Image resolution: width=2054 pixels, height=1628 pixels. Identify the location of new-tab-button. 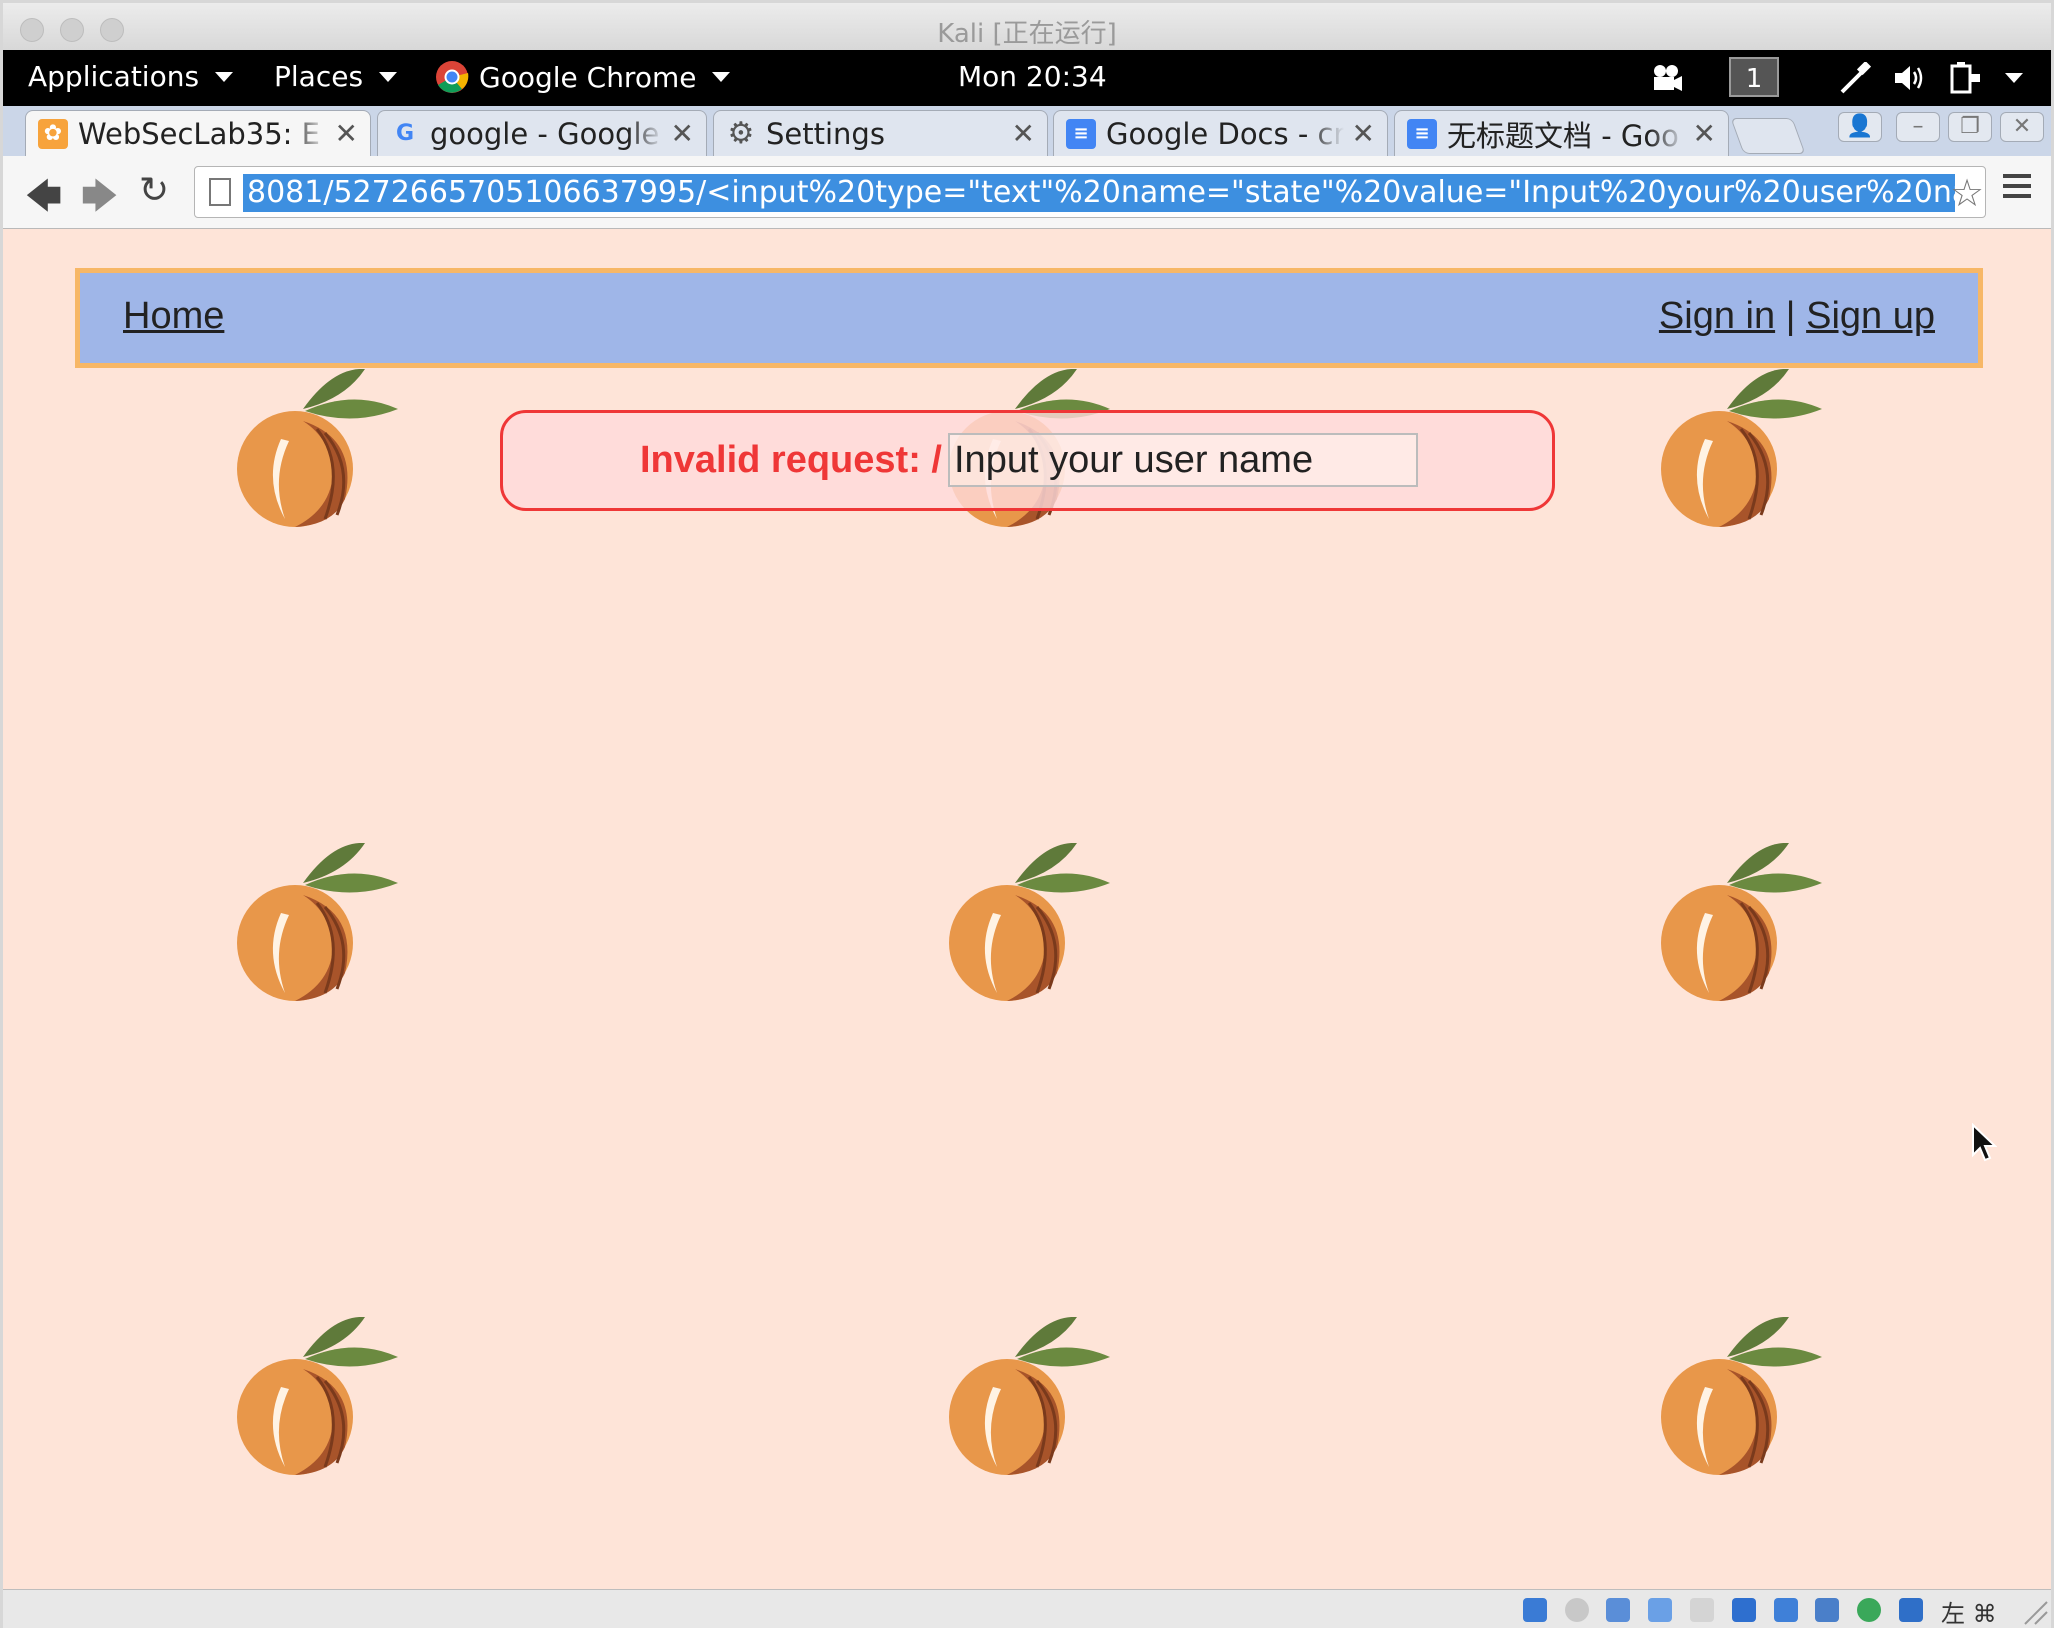
(1768, 136).